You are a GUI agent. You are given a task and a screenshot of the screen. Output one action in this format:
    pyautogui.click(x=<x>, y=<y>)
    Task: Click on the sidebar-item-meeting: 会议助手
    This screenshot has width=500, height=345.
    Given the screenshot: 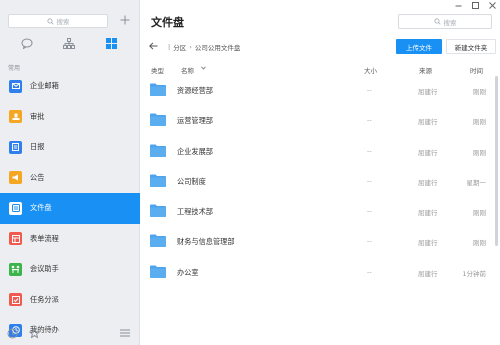 What is the action you would take?
    pyautogui.click(x=70, y=269)
    